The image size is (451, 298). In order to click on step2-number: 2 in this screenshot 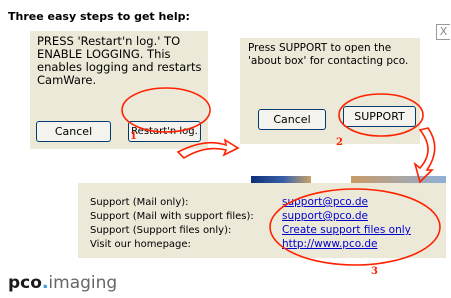, I will do `click(339, 142)`.